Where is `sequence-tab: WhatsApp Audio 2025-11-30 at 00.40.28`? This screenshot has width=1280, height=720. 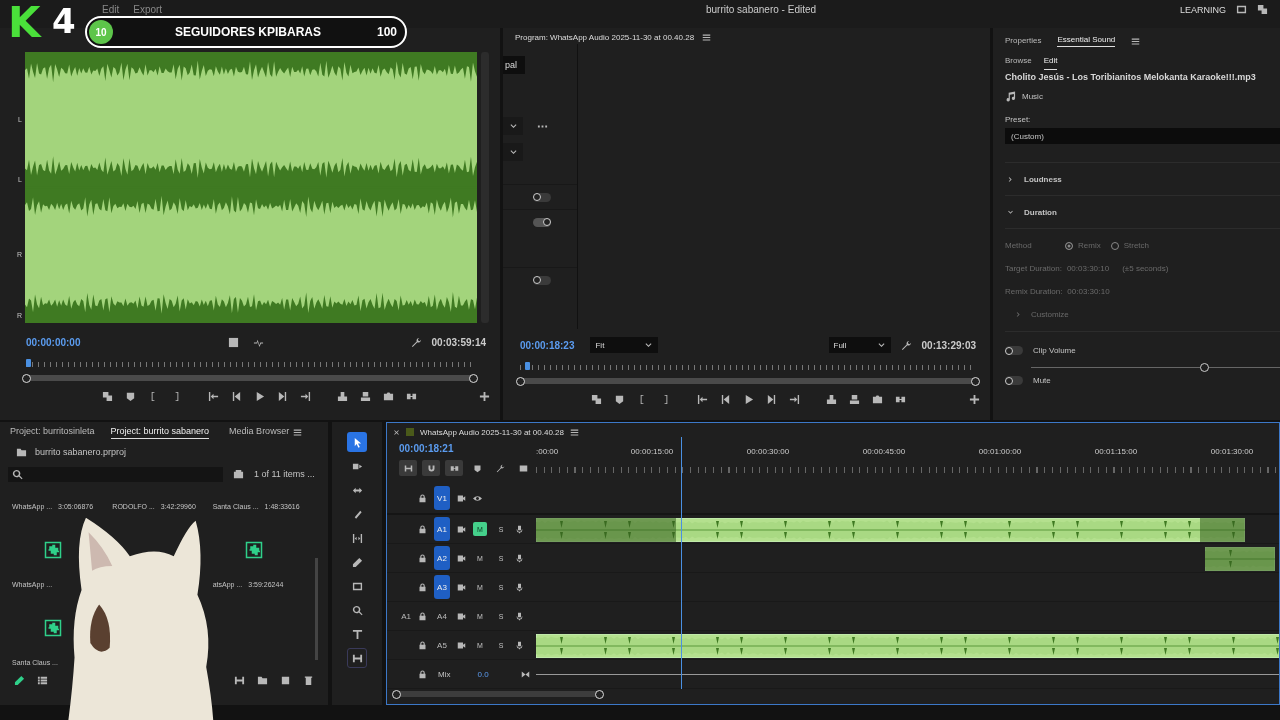
sequence-tab: WhatsApp Audio 2025-11-30 at 00.40.28 is located at coordinates (492, 432).